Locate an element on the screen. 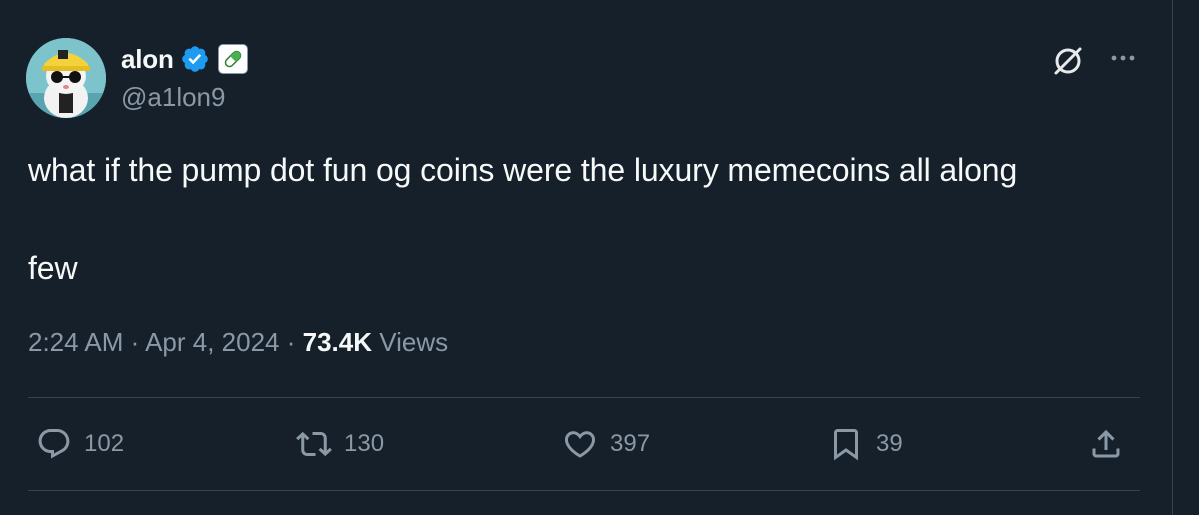 This screenshot has width=1199, height=515. tweet-metadata: 2:24 AM · Apr 4, 2024 · 73.4K Views is located at coordinates (238, 342).